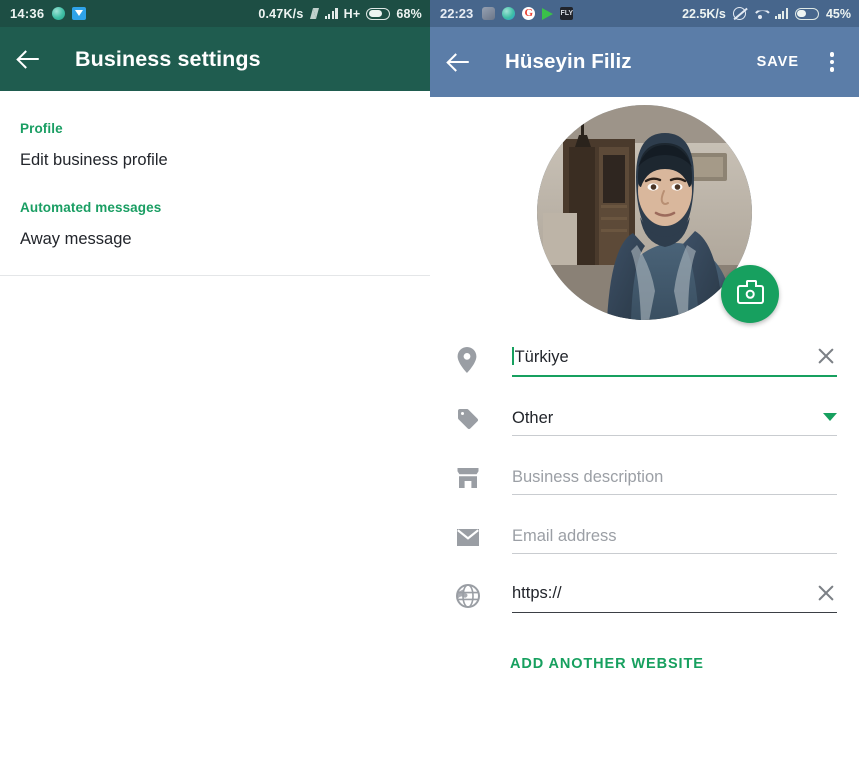 The width and height of the screenshot is (859, 761). I want to click on section-header-automated-messages: Automated messages, so click(91, 207).